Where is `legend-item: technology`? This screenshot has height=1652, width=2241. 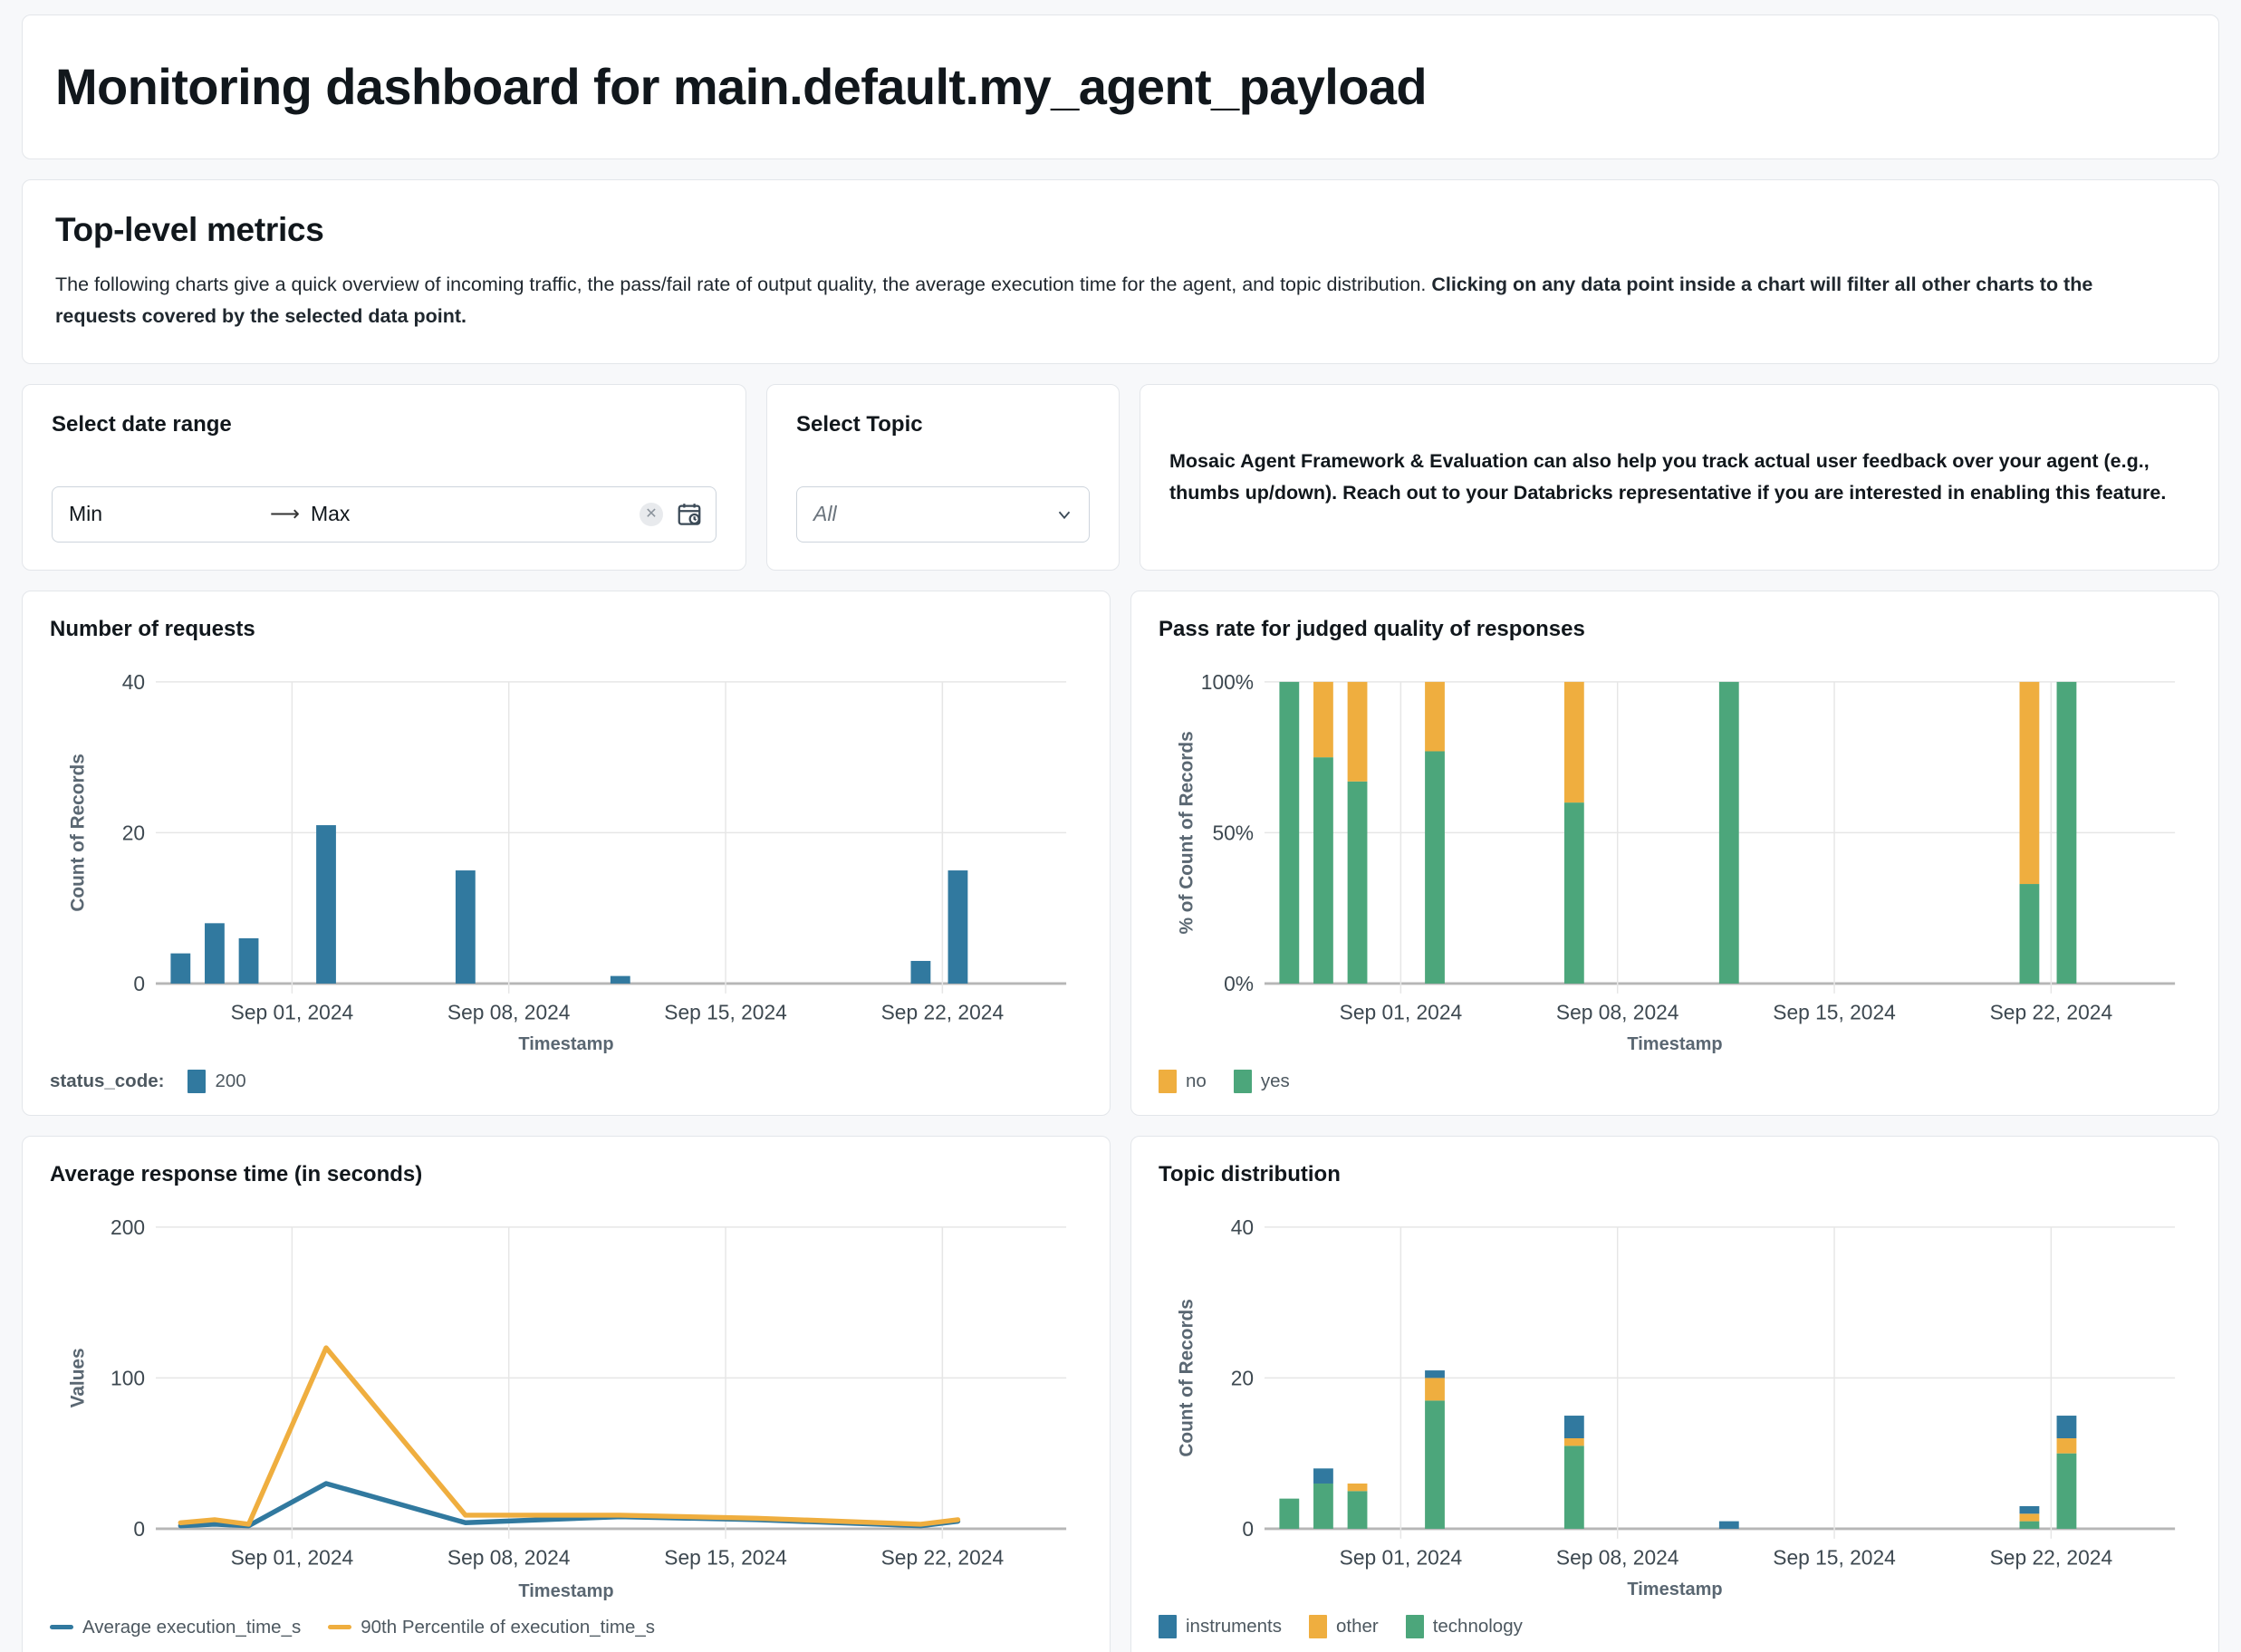 legend-item: technology is located at coordinates (1464, 1626).